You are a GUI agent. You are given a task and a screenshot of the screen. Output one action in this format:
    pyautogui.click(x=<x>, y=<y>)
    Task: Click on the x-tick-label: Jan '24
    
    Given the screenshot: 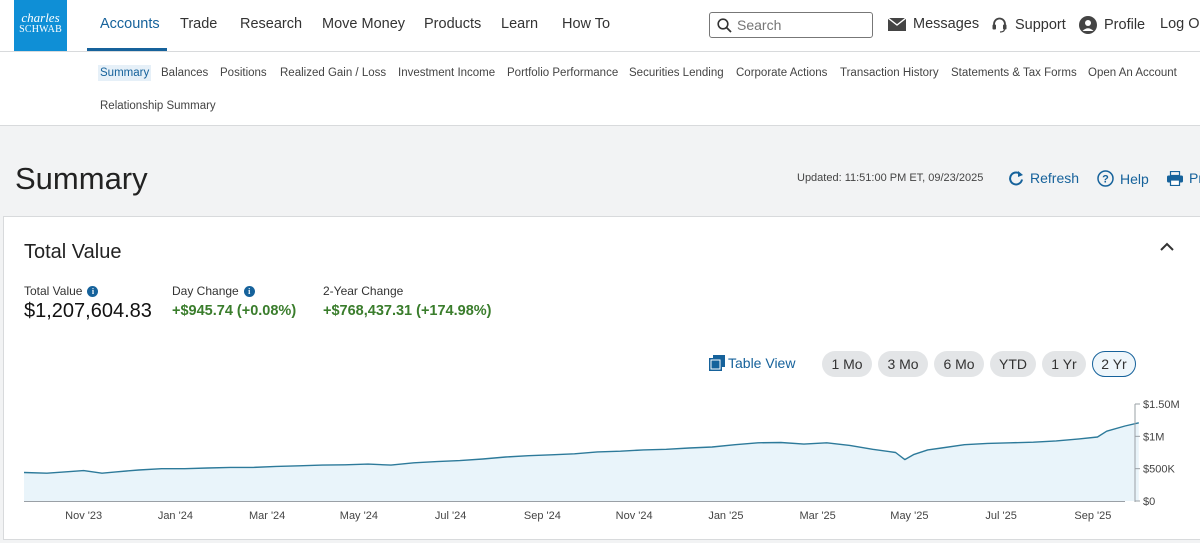 What is the action you would take?
    pyautogui.click(x=175, y=516)
    